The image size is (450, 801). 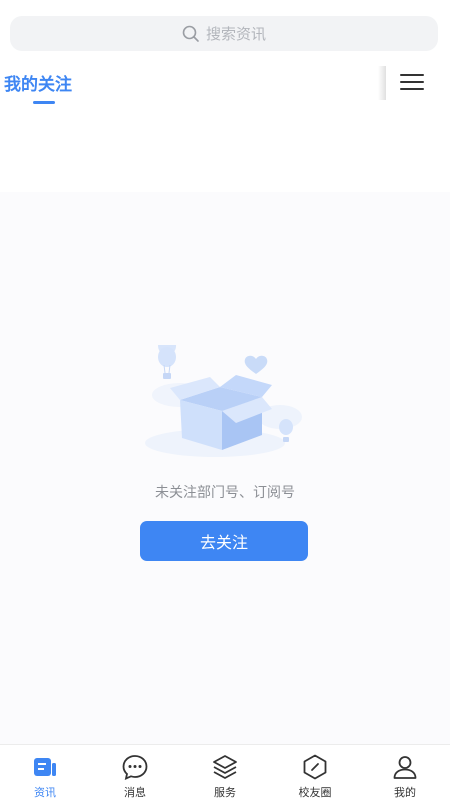 What do you see at coordinates (315, 792) in the screenshot?
I see `nav-label-alumni: 校友圈` at bounding box center [315, 792].